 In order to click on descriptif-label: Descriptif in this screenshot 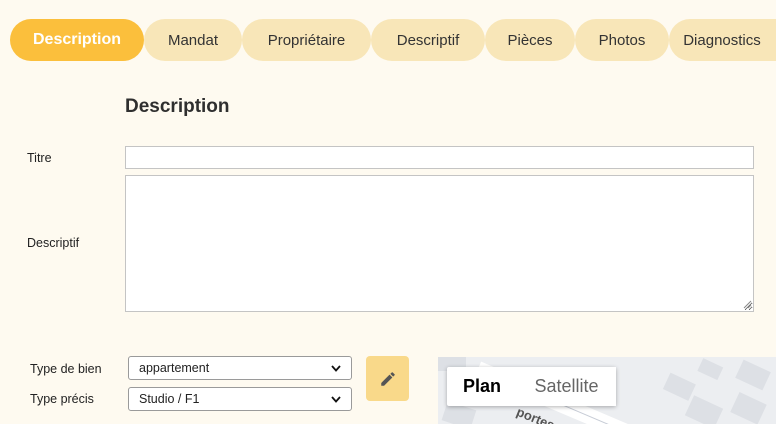, I will do `click(53, 243)`.